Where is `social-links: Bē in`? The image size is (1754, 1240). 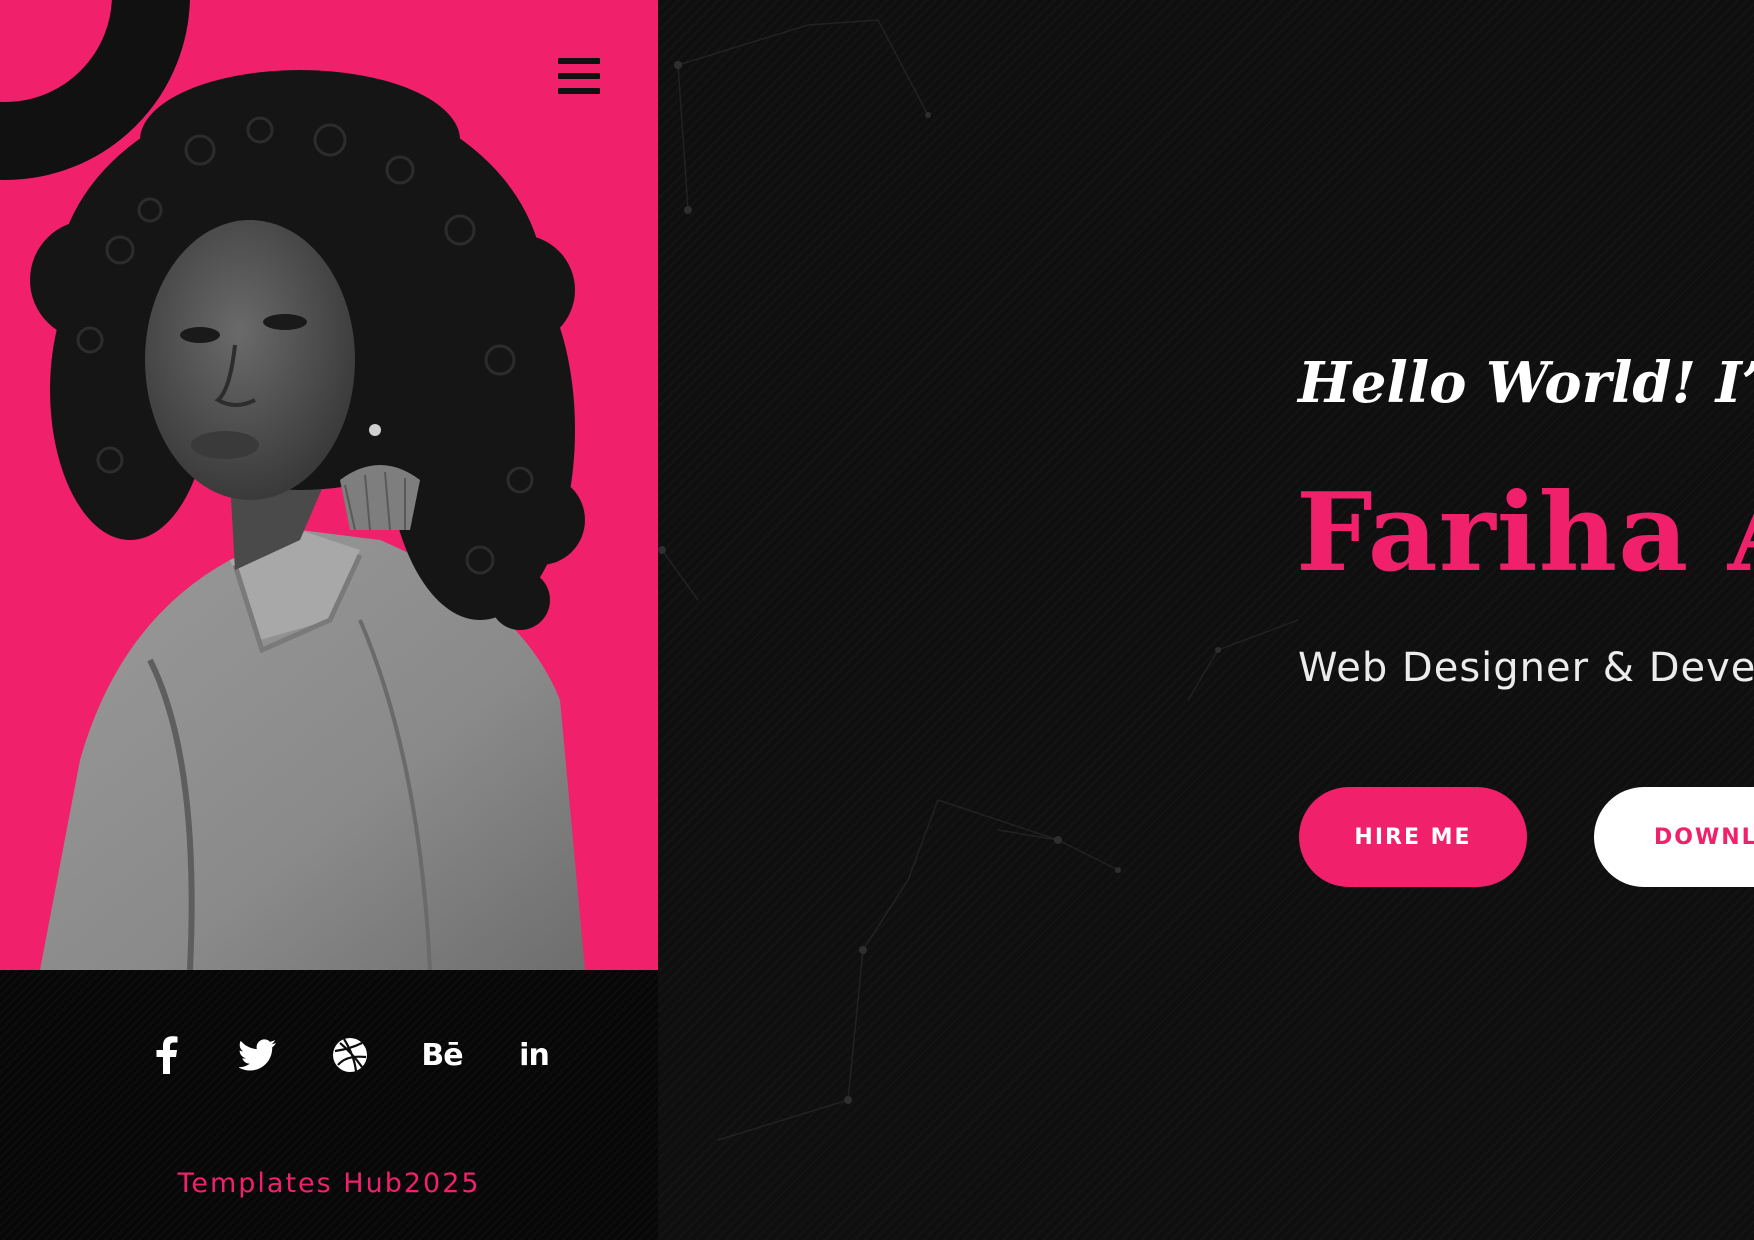
social-links: Bē in is located at coordinates (350, 1055).